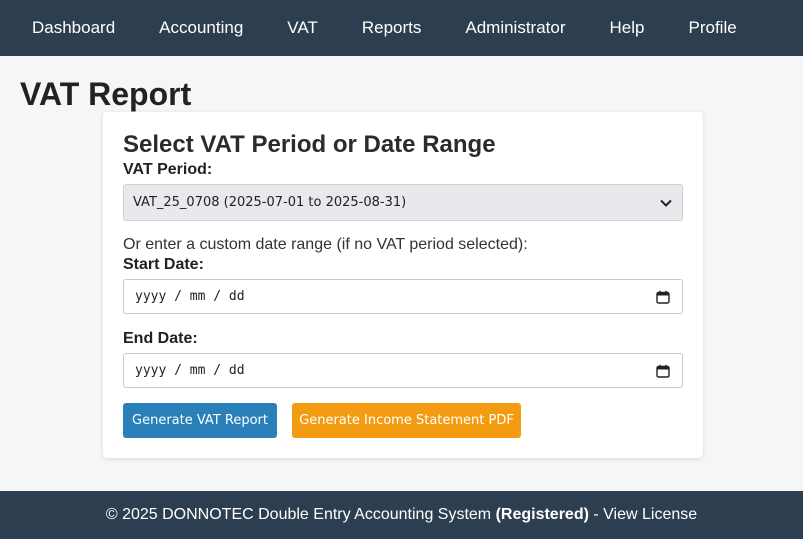 The height and width of the screenshot is (539, 803). Describe the element at coordinates (302, 28) in the screenshot. I see `nav-item-vat: VAT` at that location.